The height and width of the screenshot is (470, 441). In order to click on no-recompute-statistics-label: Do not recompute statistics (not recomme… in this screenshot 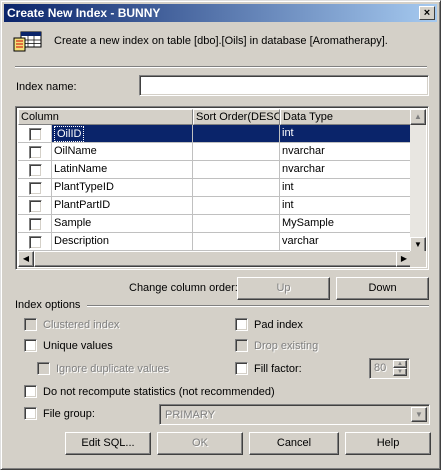, I will do `click(159, 392)`.